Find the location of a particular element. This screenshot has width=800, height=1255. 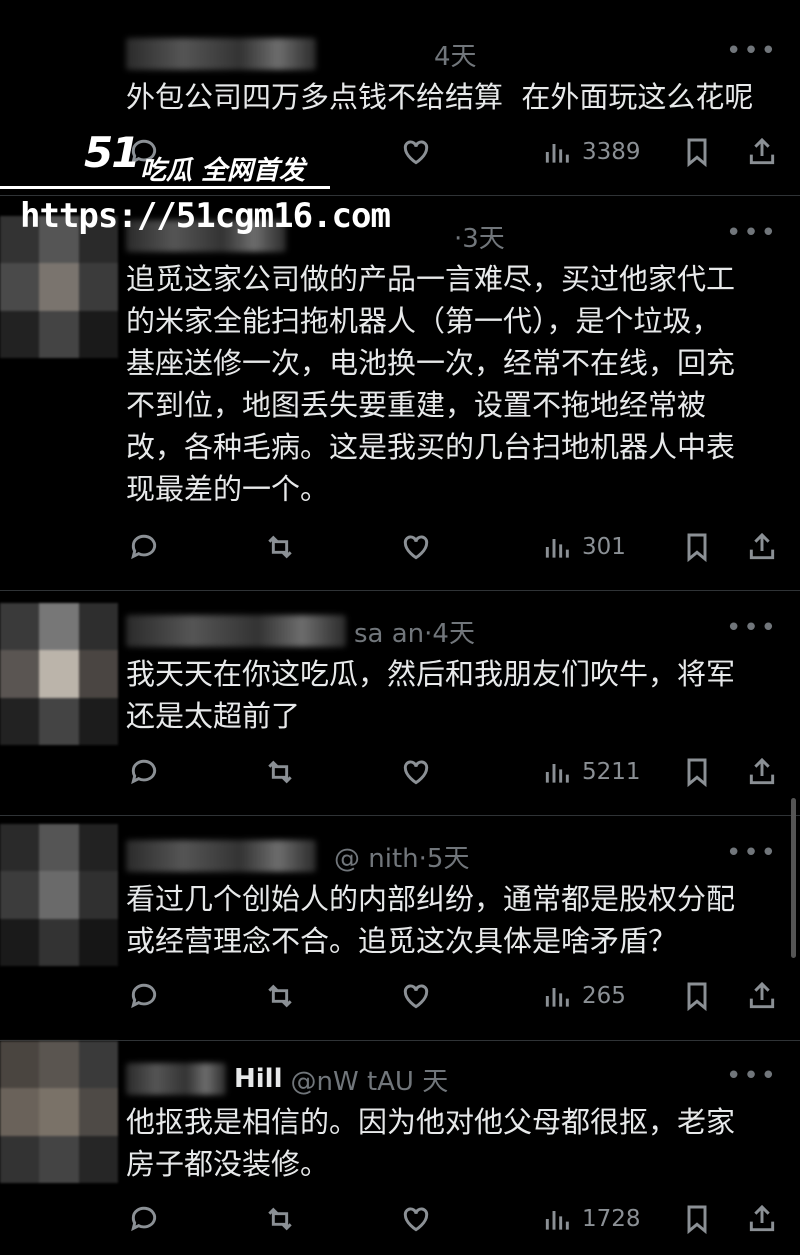

views-count: 301 is located at coordinates (604, 547).